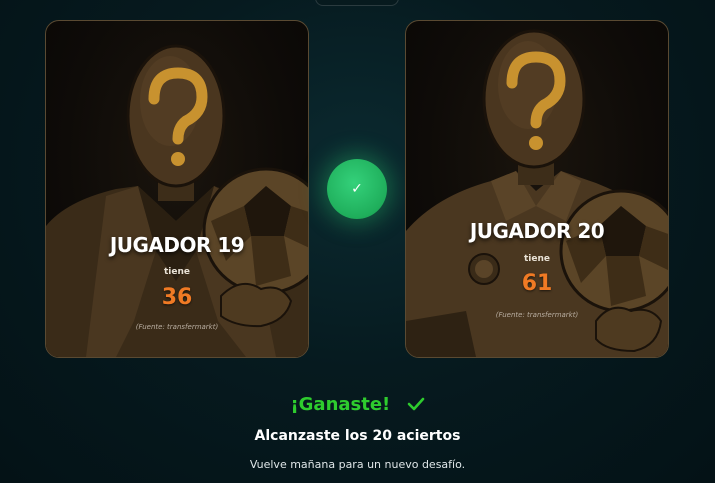 This screenshot has width=715, height=483. Describe the element at coordinates (340, 404) in the screenshot. I see `result-title-text: ¡Ganaste!` at that location.